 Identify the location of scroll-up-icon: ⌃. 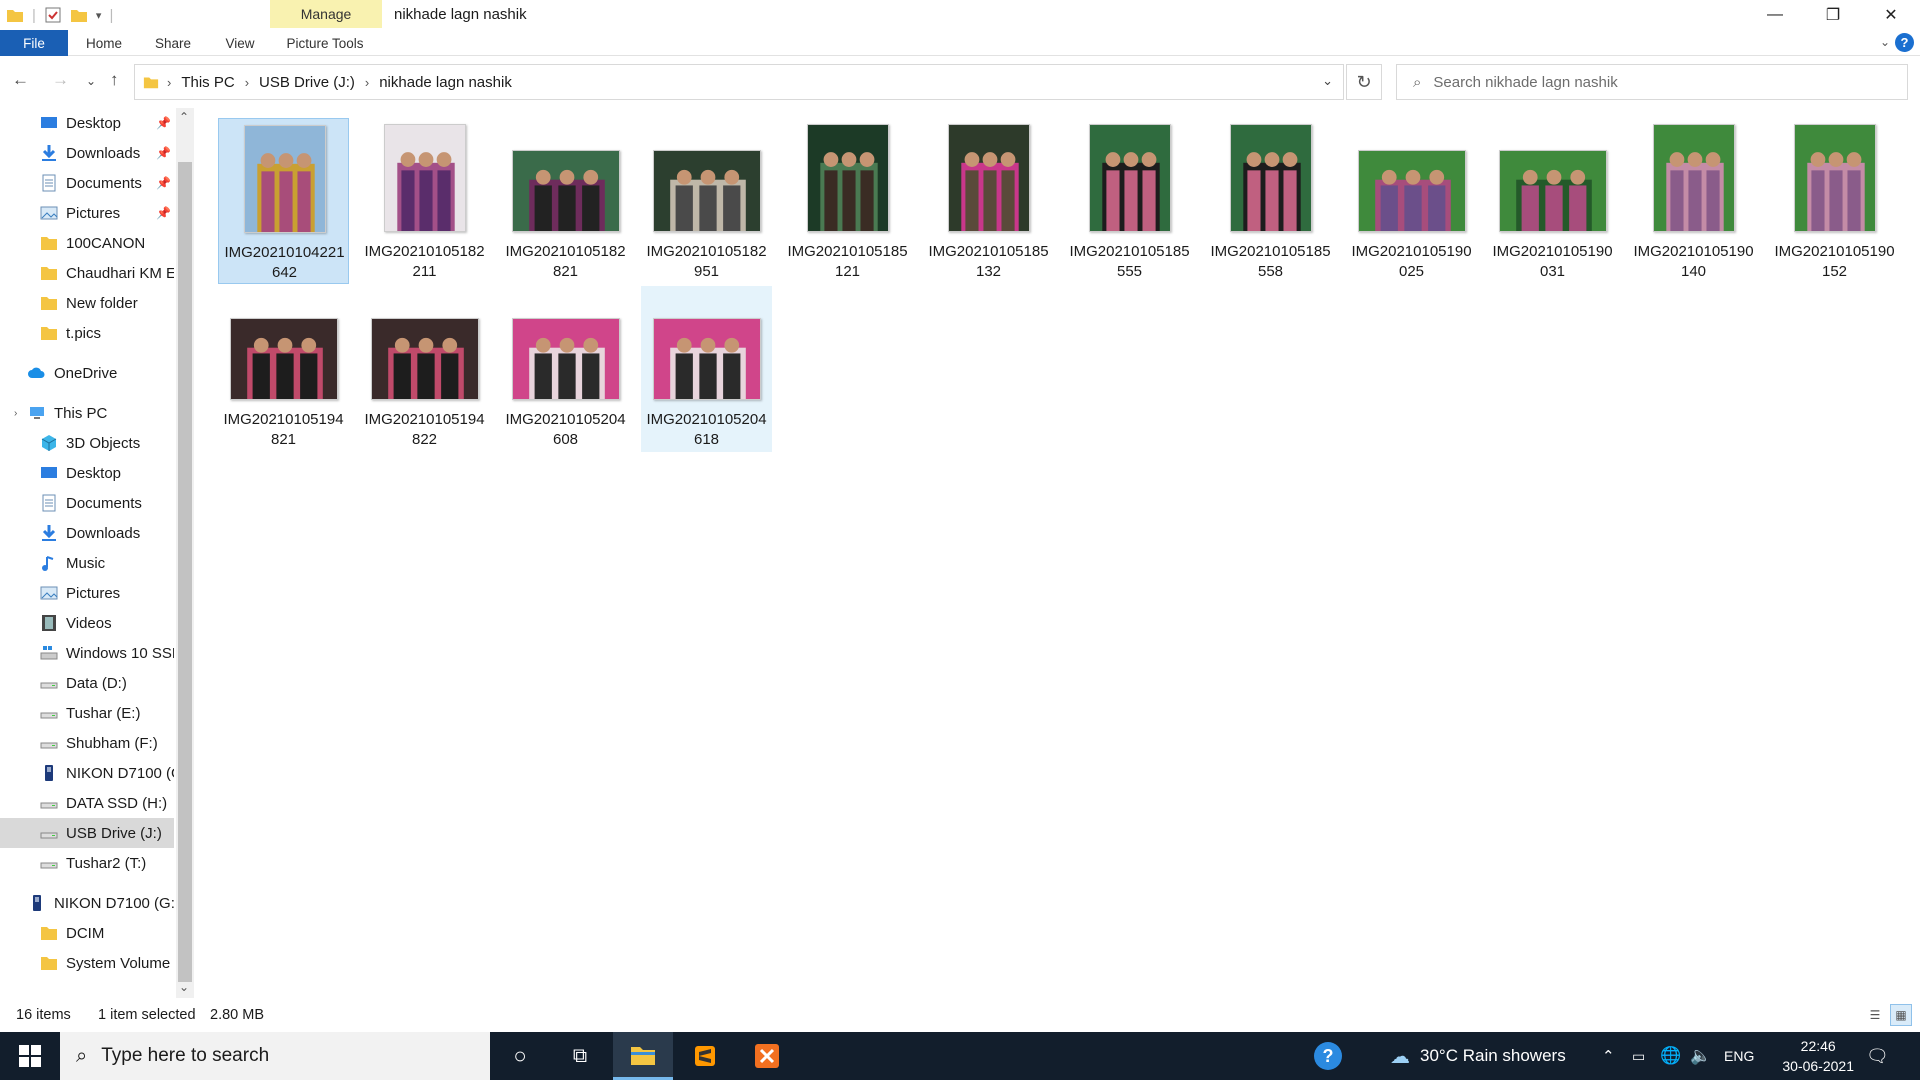
(184, 117).